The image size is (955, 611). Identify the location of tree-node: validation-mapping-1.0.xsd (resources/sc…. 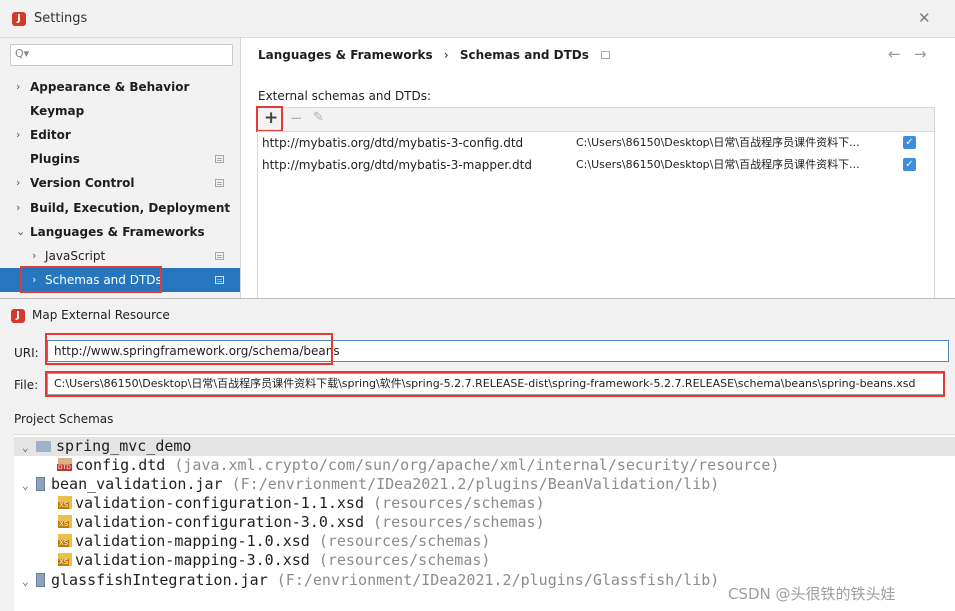
(274, 541).